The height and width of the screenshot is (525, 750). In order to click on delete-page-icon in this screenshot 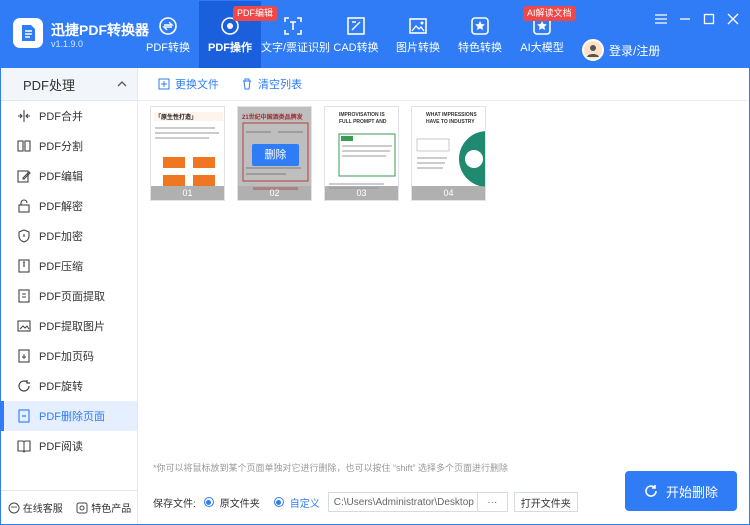, I will do `click(24, 416)`.